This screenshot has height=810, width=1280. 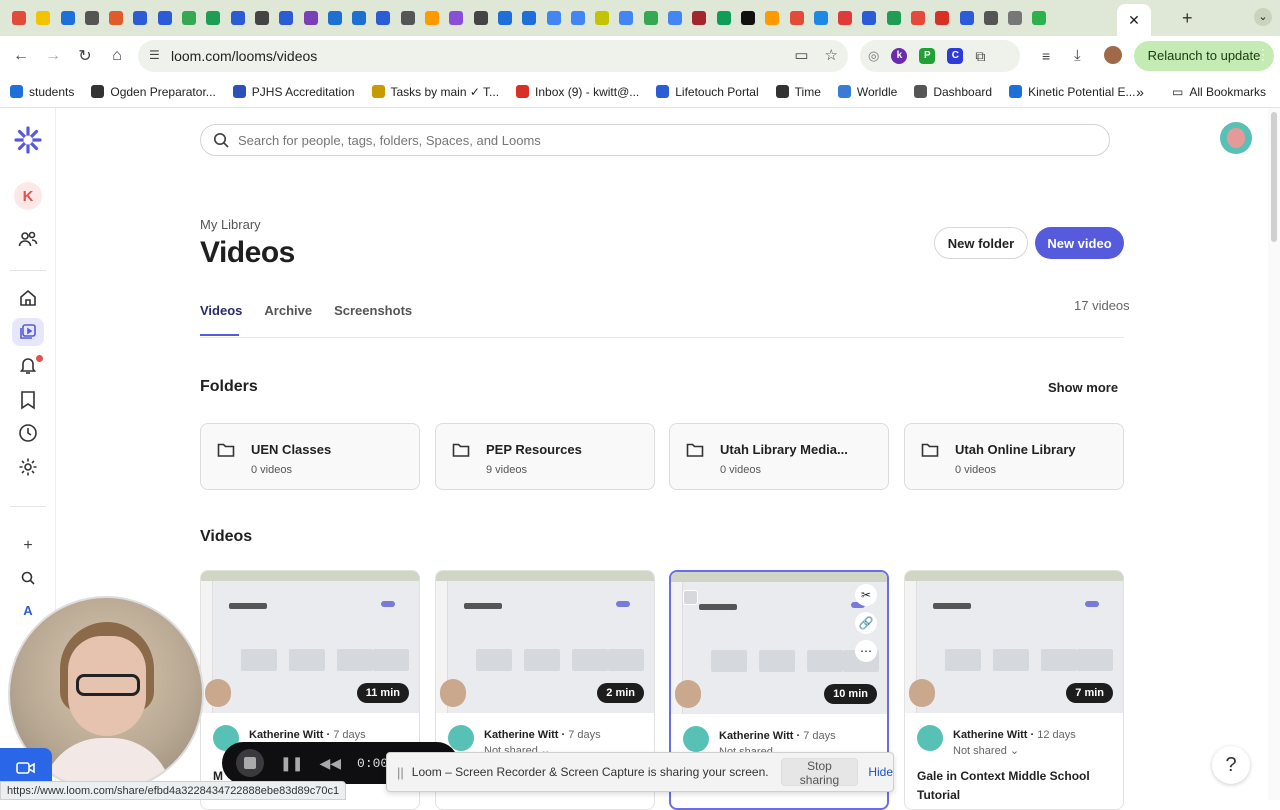 I want to click on video-thumbnail: 2 min, so click(x=545, y=642).